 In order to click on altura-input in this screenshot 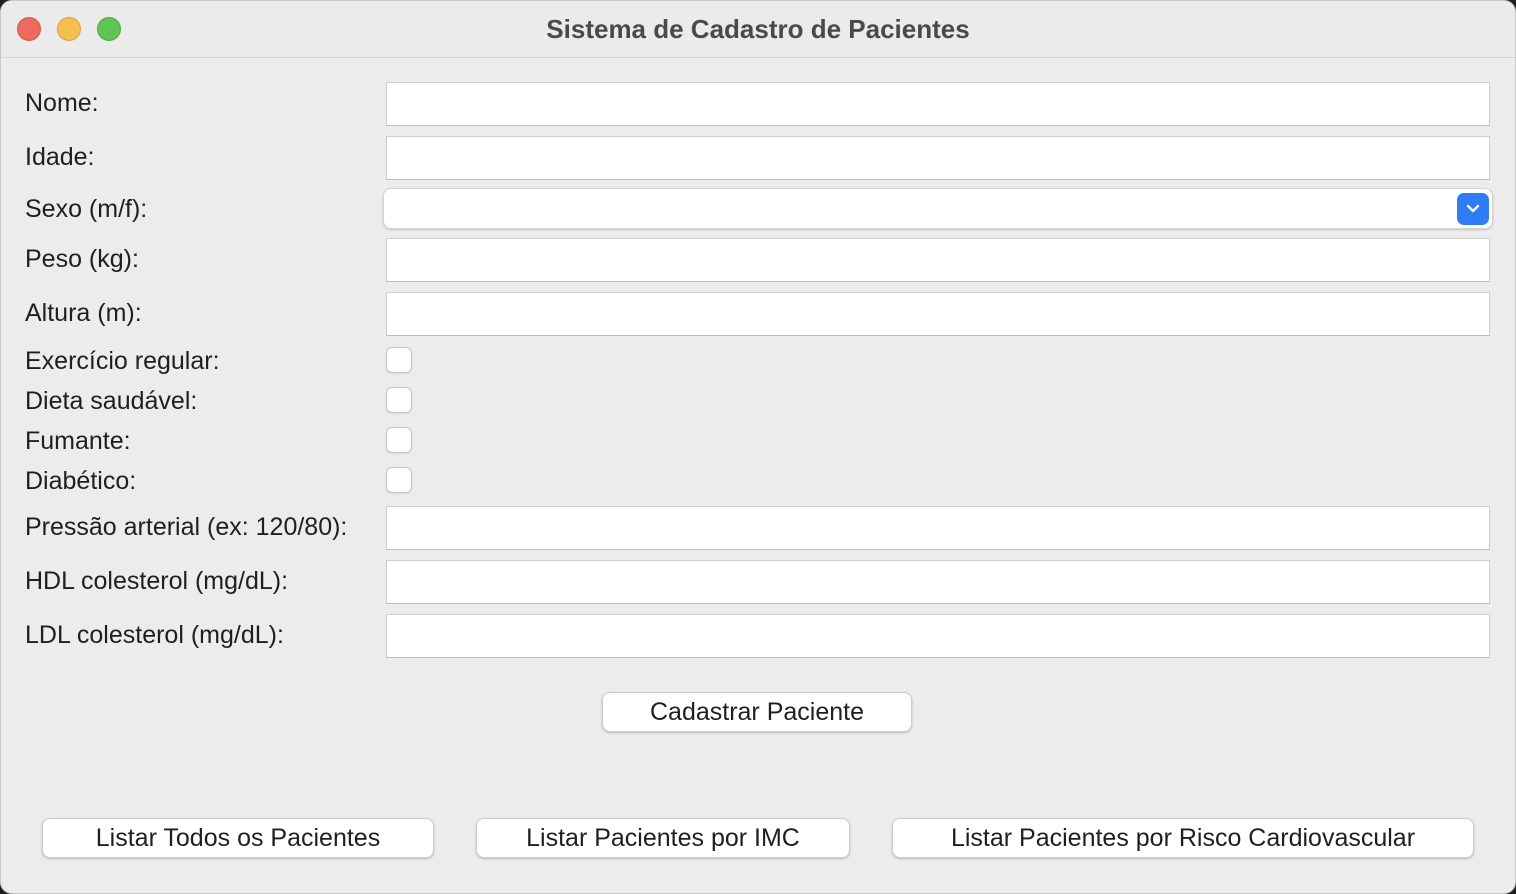, I will do `click(938, 314)`.